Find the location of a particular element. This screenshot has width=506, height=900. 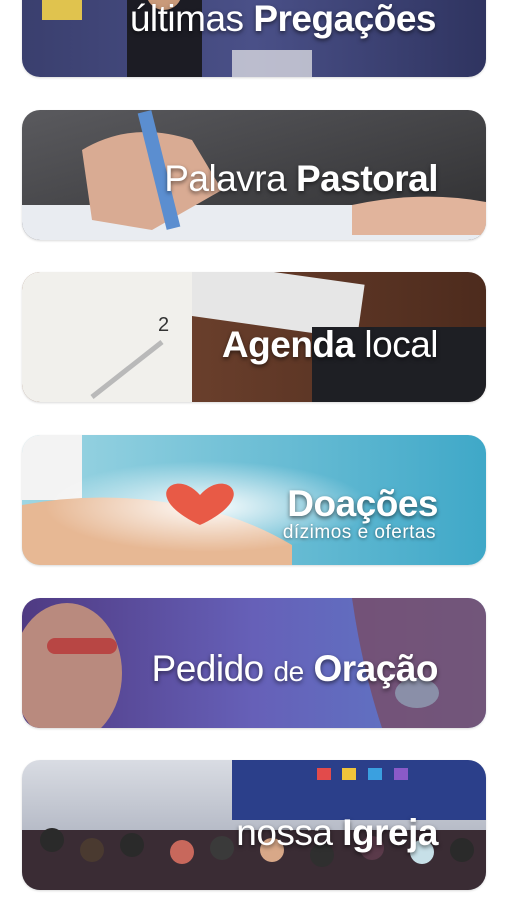

card-title: Palavra Pastoral is located at coordinates (301, 178).